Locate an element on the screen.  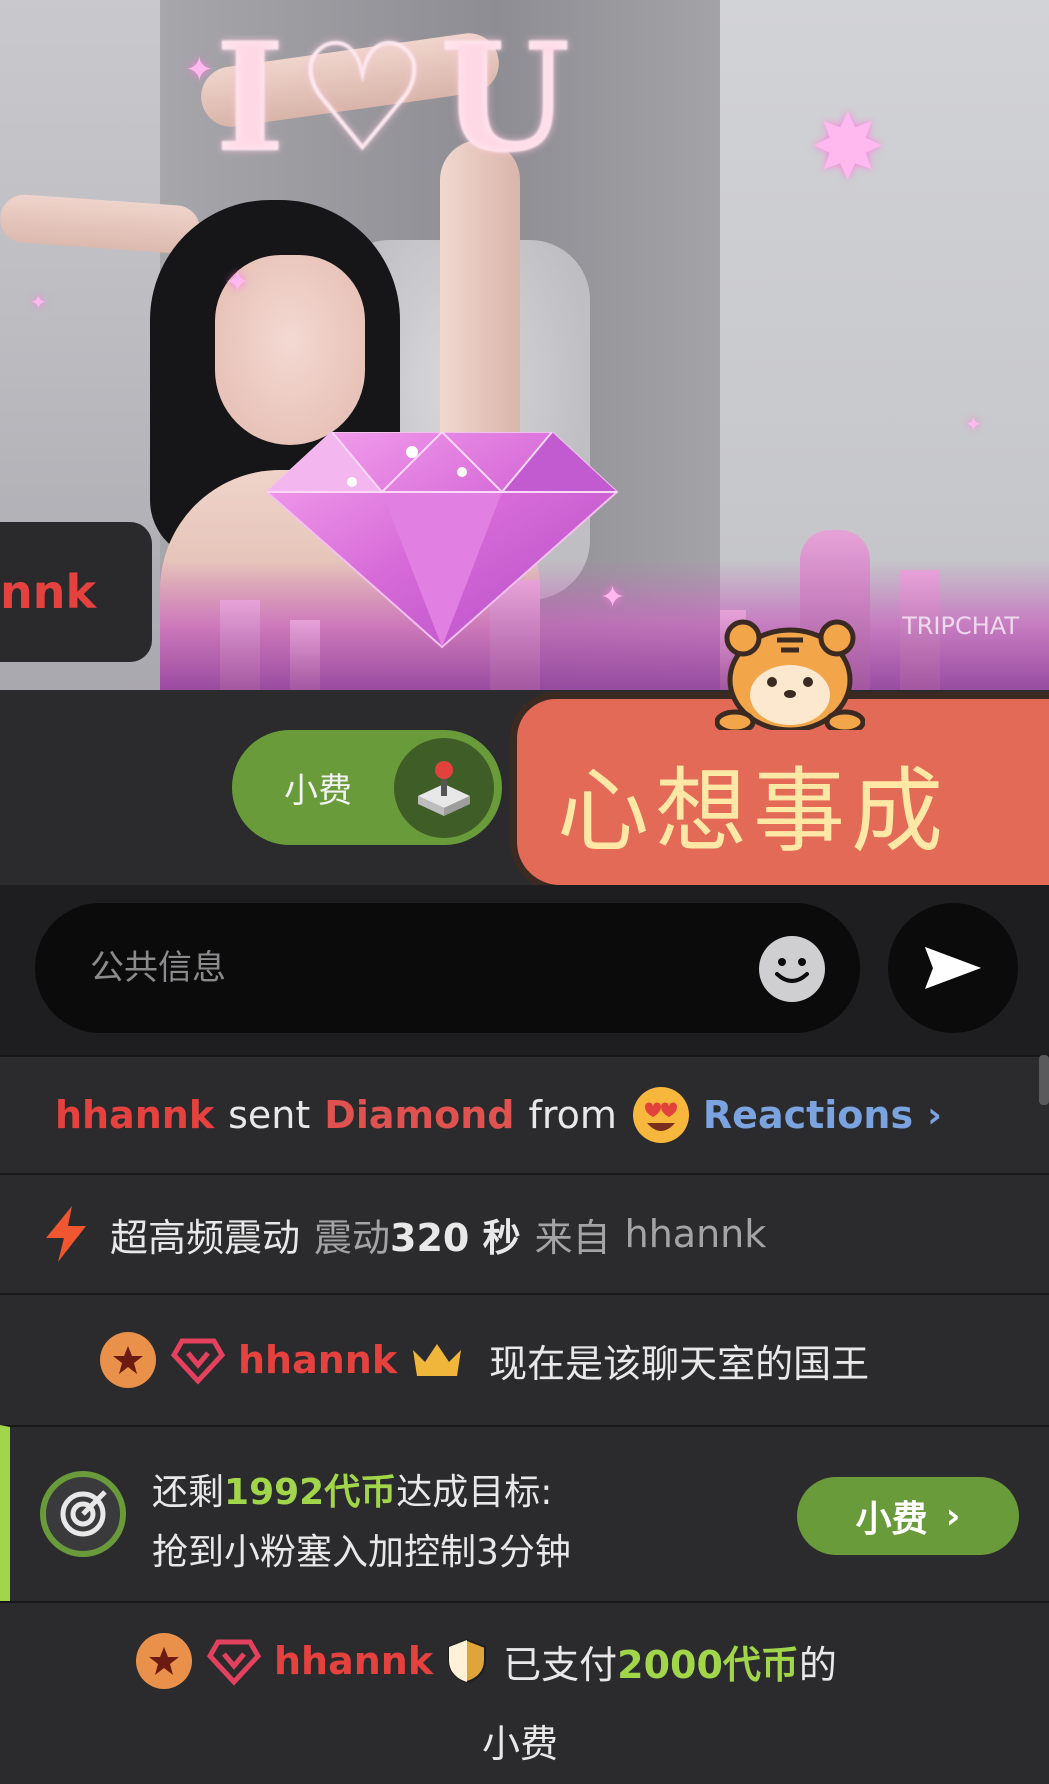
chat-goal-notice: 还剩1992代币达成目标: 抢到小粉塞入加控制3分钟 小费 › is located at coordinates (524, 1513).